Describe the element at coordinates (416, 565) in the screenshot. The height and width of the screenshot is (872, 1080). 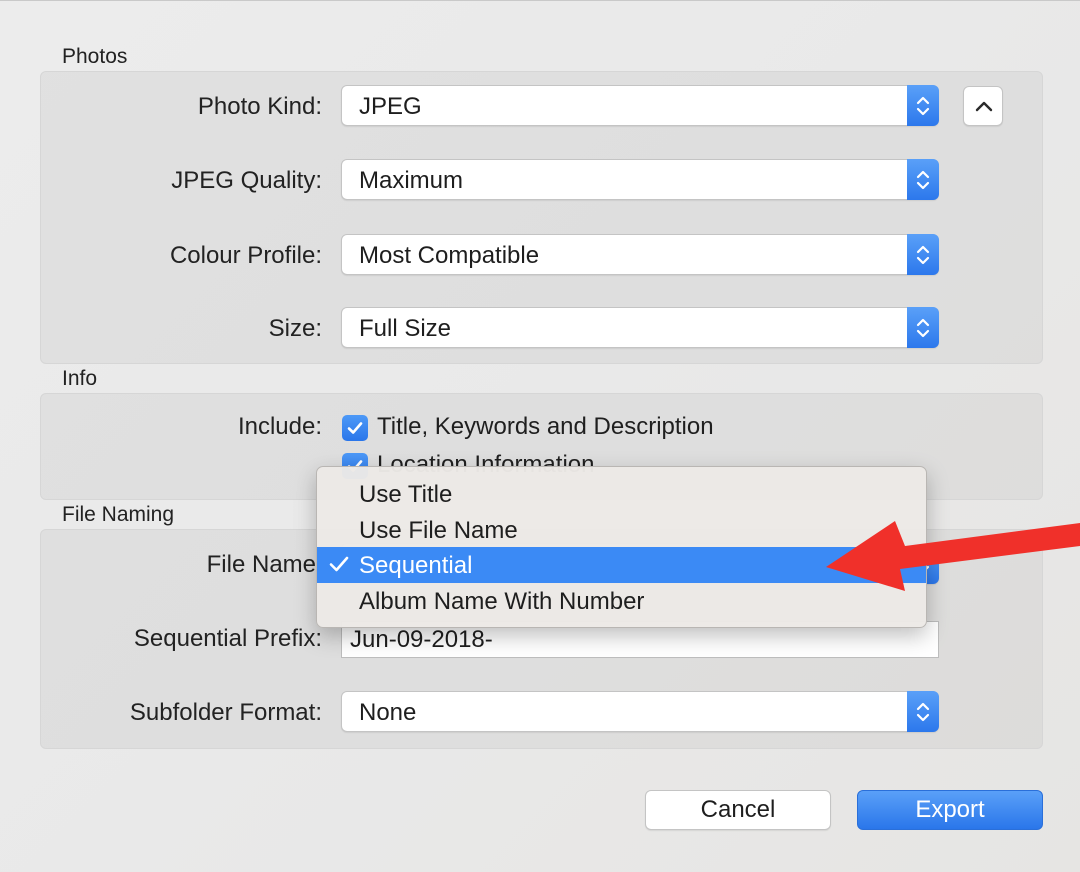
I see `menu-item-label: Sequential` at that location.